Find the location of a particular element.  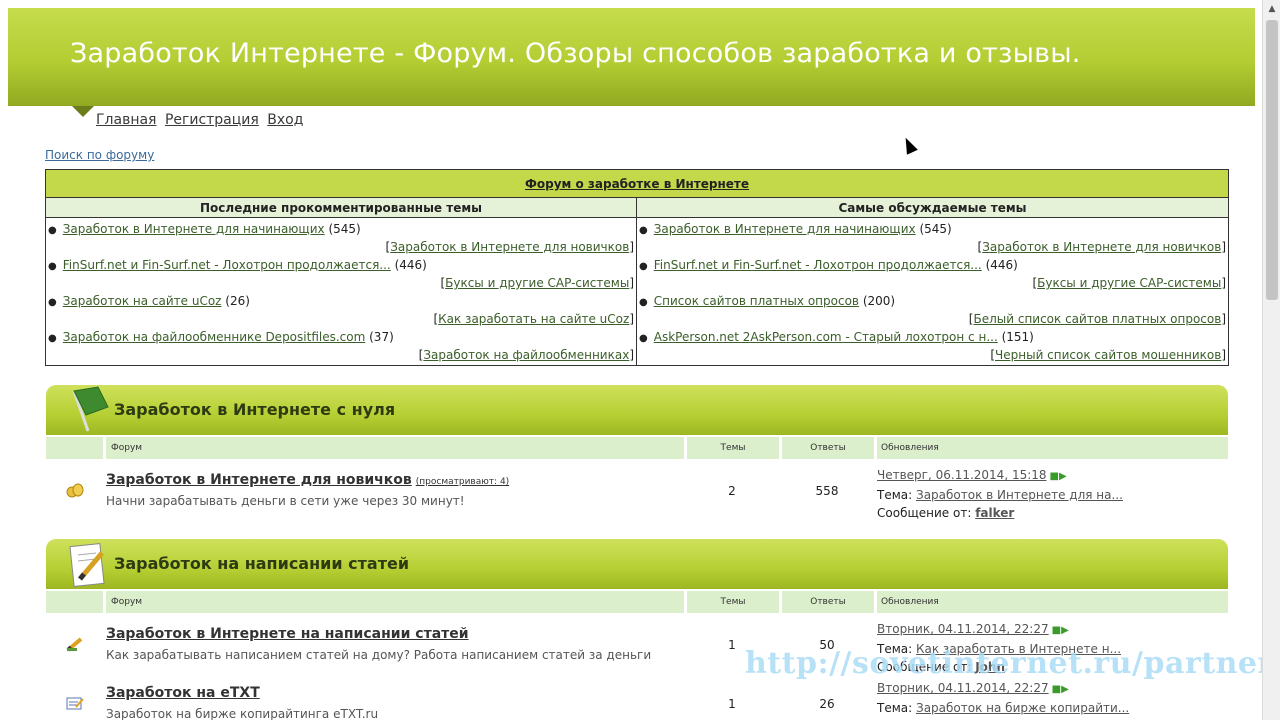

replies-count: 558 is located at coordinates (827, 491).